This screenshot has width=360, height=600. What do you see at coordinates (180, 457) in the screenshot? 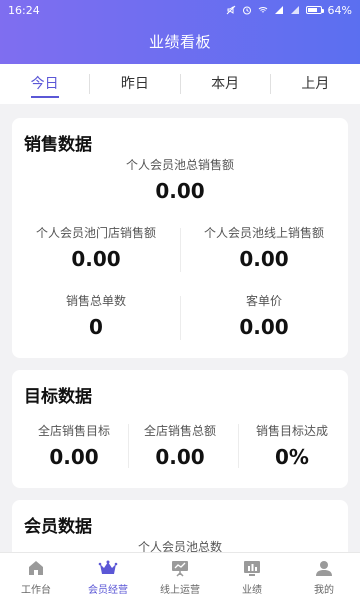
I see `store-total-value: 0.00` at bounding box center [180, 457].